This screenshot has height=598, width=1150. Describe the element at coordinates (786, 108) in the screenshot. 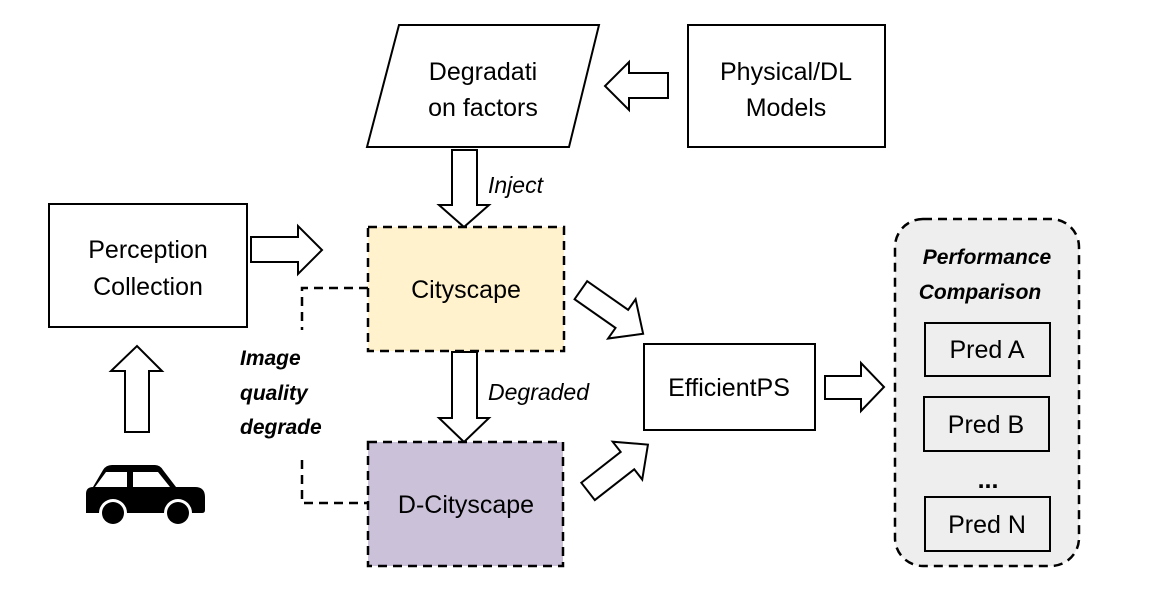

I see `models-label-2: Models` at that location.